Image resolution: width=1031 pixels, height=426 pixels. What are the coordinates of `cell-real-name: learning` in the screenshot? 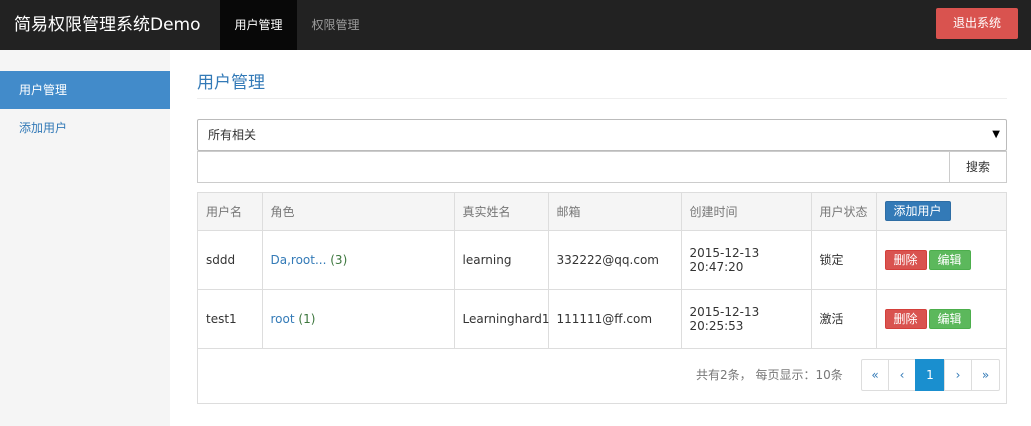 It's located at (501, 260).